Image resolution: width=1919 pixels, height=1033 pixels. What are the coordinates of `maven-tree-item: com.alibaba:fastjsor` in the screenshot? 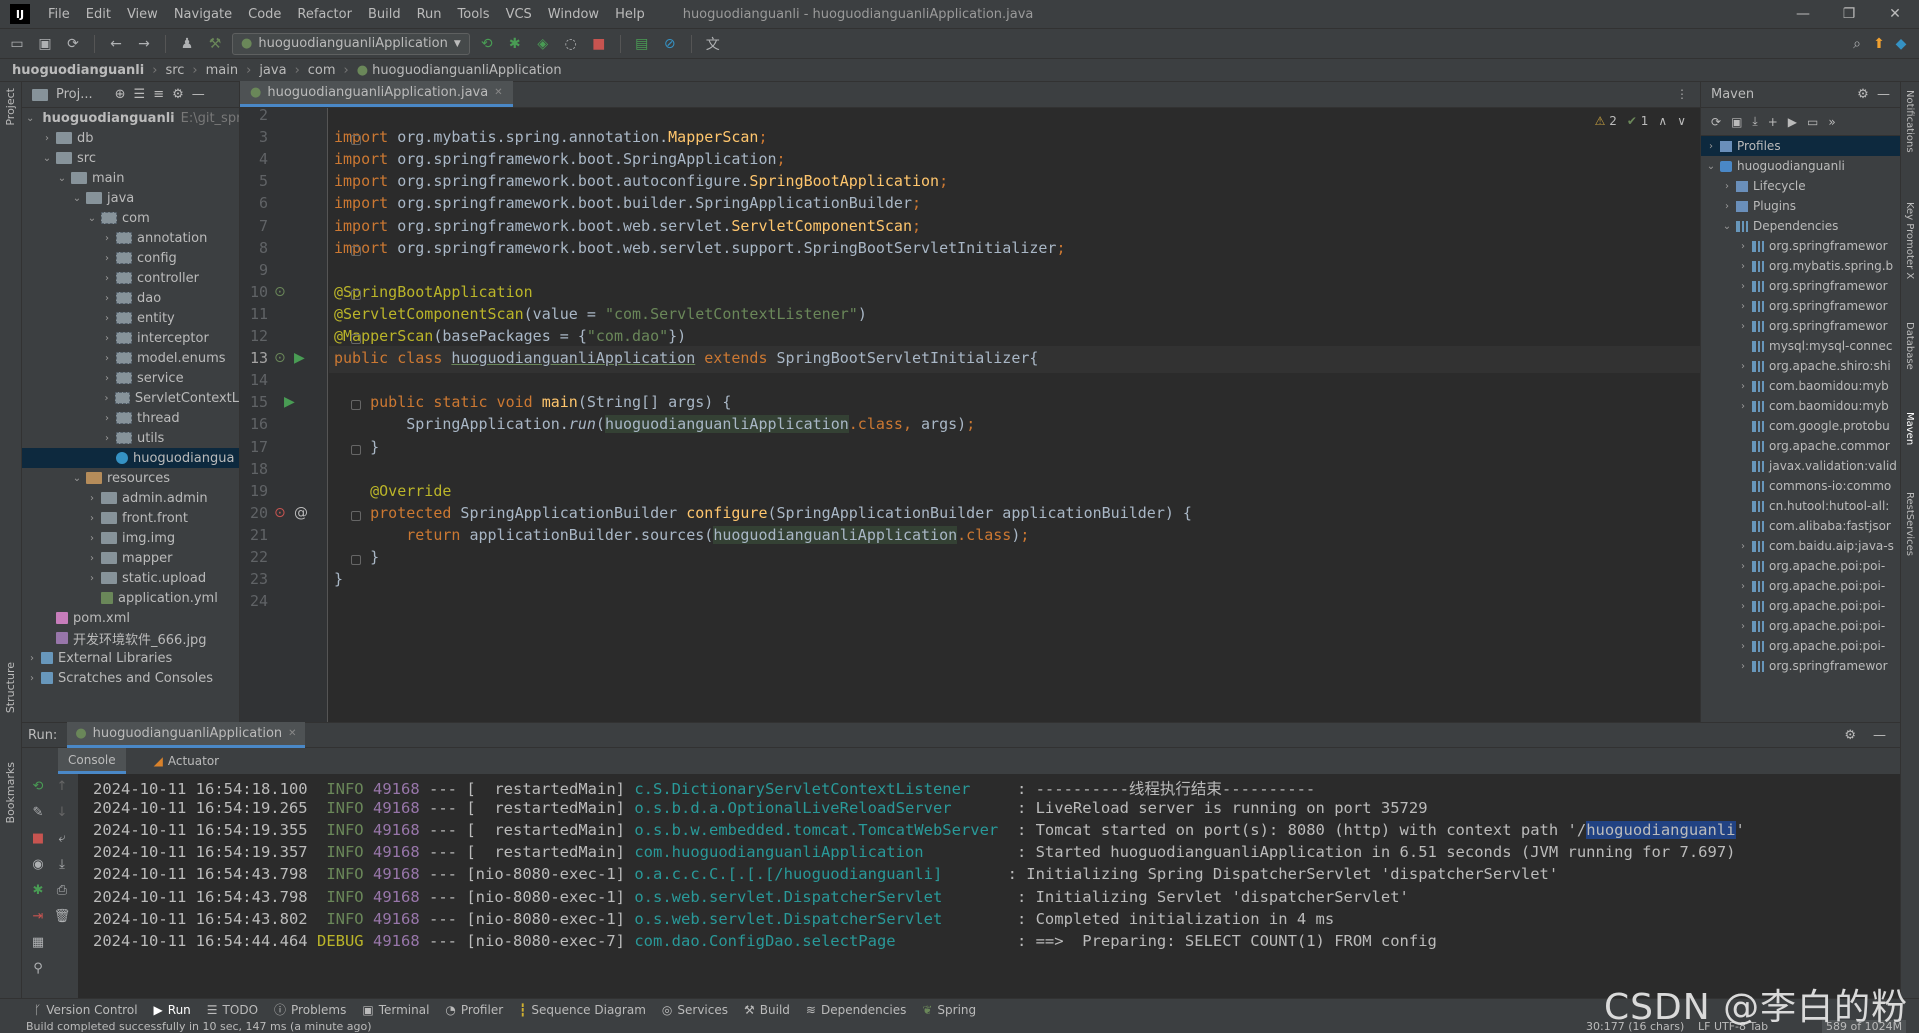 It's located at (1800, 526).